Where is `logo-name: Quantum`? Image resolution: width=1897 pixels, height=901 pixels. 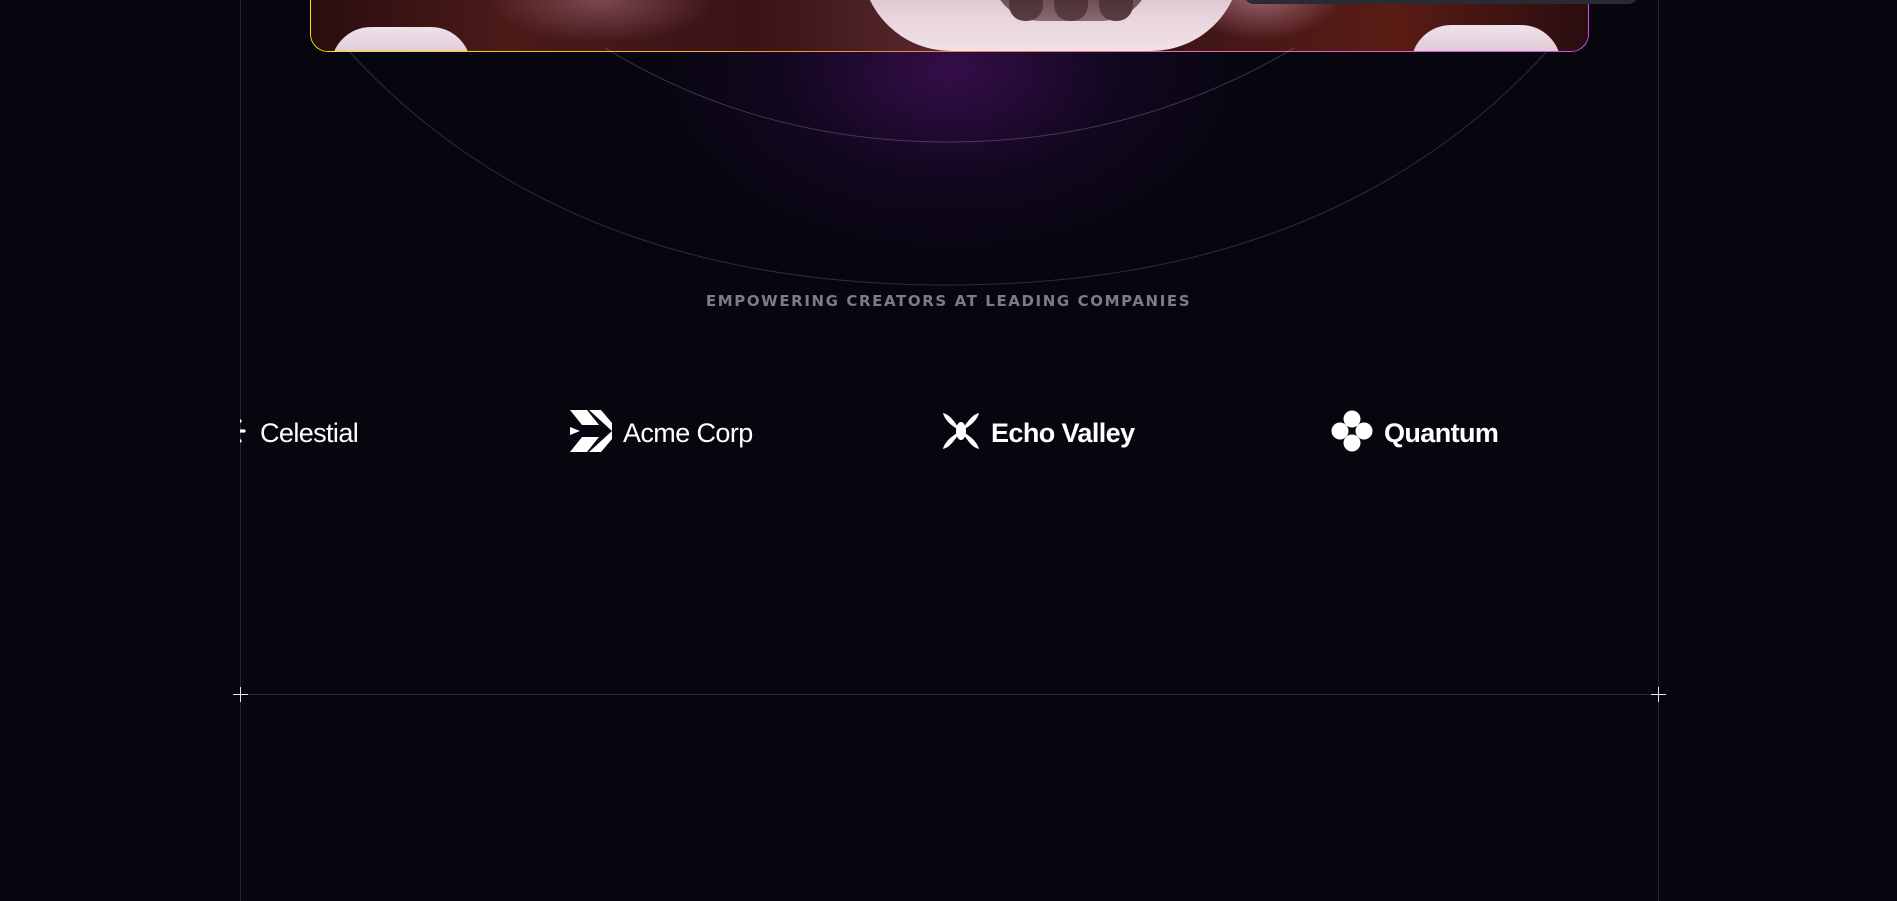
logo-name: Quantum is located at coordinates (1441, 432).